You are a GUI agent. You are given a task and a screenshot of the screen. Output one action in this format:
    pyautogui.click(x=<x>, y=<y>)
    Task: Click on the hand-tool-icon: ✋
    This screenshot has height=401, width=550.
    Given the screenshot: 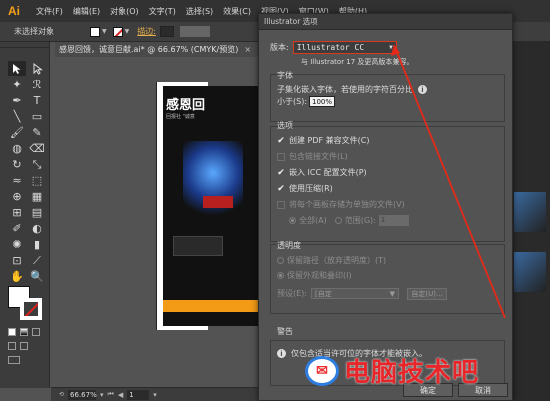 What is the action you would take?
    pyautogui.click(x=17, y=276)
    